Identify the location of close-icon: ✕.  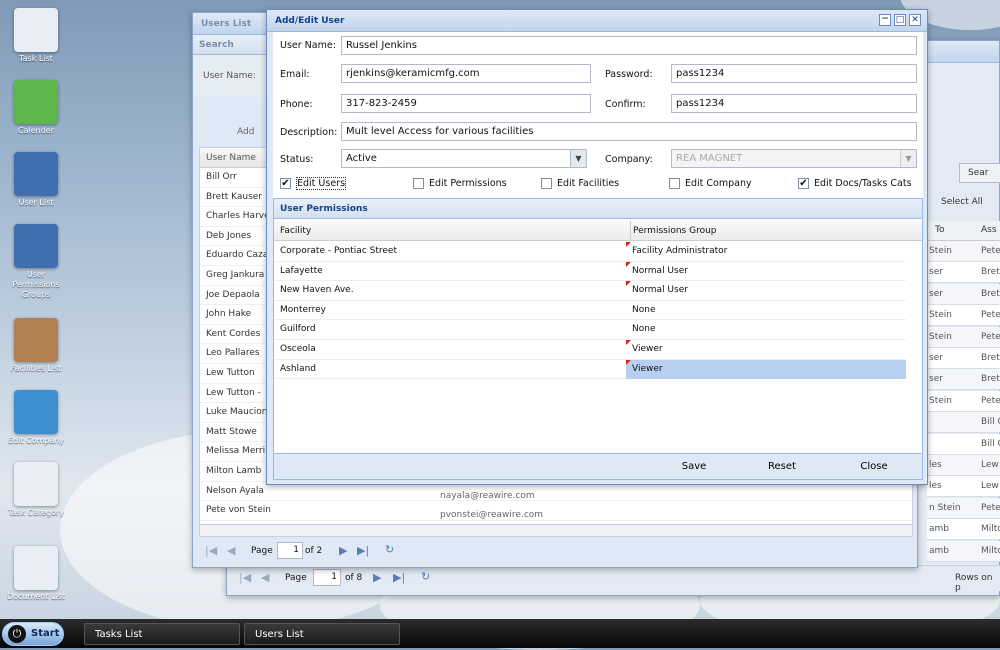
(915, 20).